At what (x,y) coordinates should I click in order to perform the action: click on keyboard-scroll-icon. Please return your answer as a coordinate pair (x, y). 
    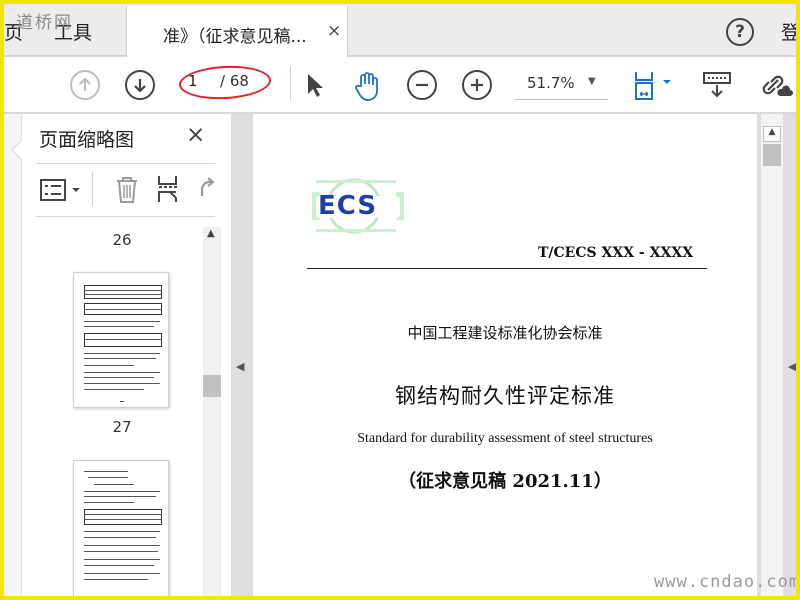
    Looking at the image, I should click on (717, 85).